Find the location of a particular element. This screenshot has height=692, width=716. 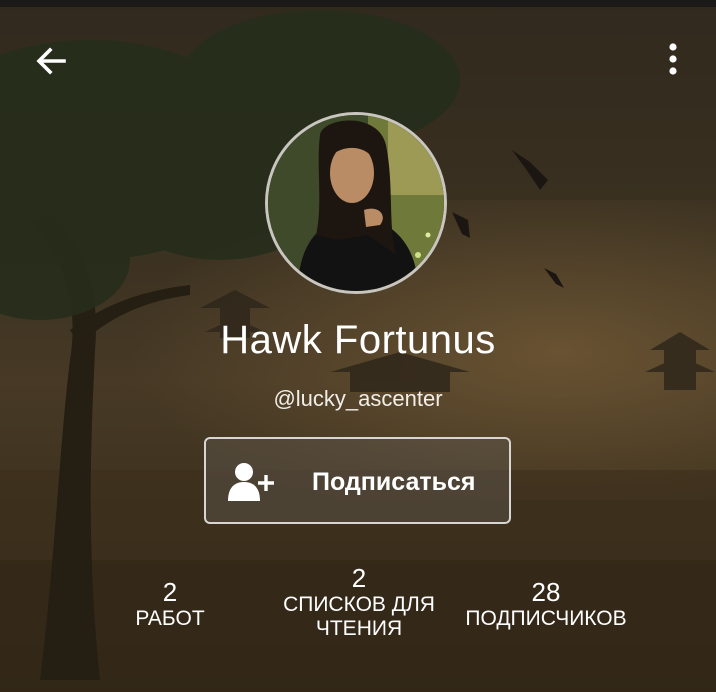

profile-name: Hawk Fortunus is located at coordinates (358, 340).